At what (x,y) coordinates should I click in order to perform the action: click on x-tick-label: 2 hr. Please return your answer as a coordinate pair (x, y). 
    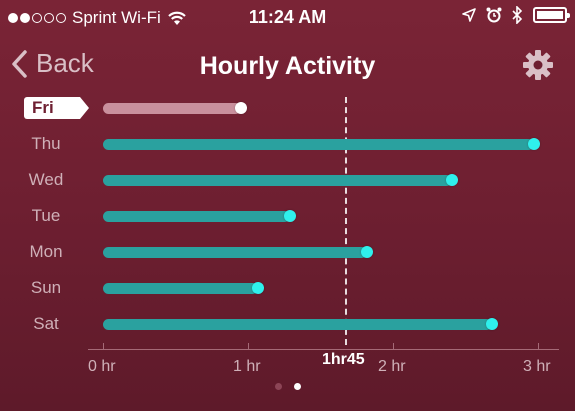
    Looking at the image, I should click on (392, 366).